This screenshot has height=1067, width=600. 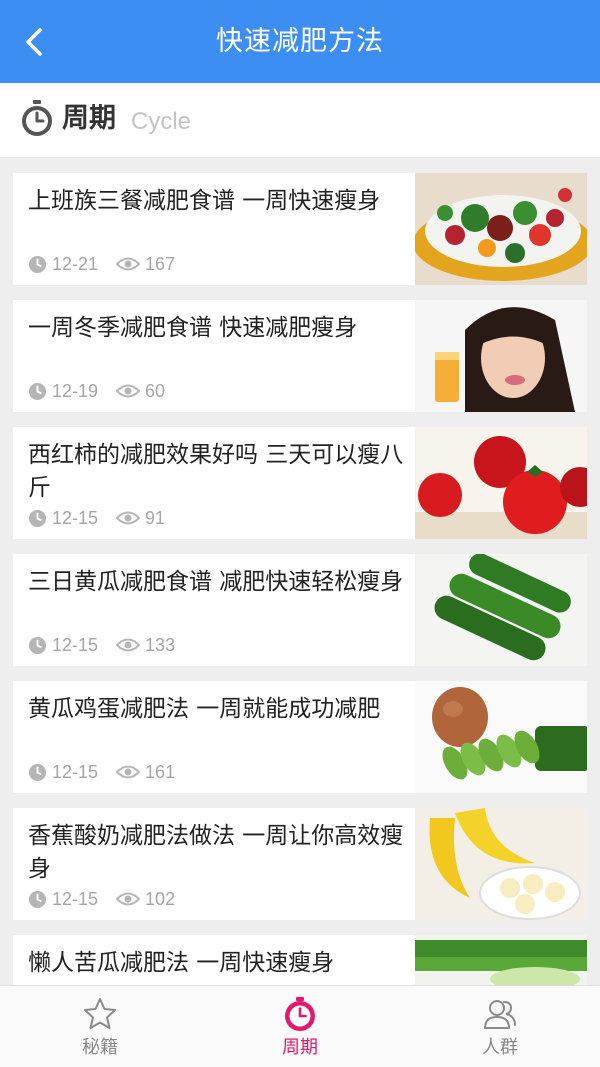 What do you see at coordinates (193, 328) in the screenshot?
I see `article-title: 一周冬季减肥食谱 快速减肥瘦身` at bounding box center [193, 328].